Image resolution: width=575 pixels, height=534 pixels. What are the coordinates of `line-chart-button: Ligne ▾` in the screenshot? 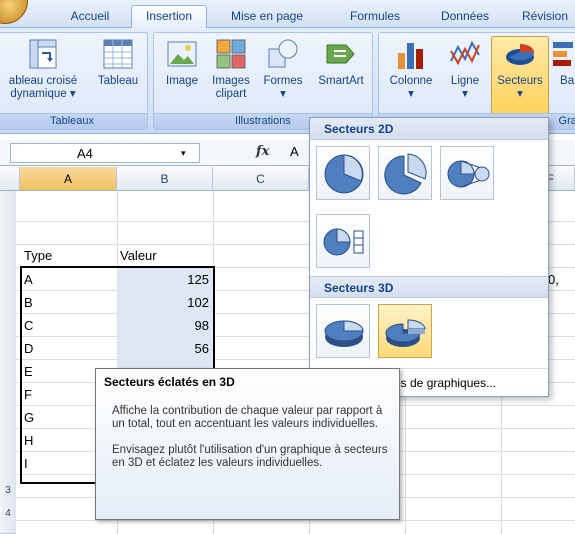 It's located at (465, 69).